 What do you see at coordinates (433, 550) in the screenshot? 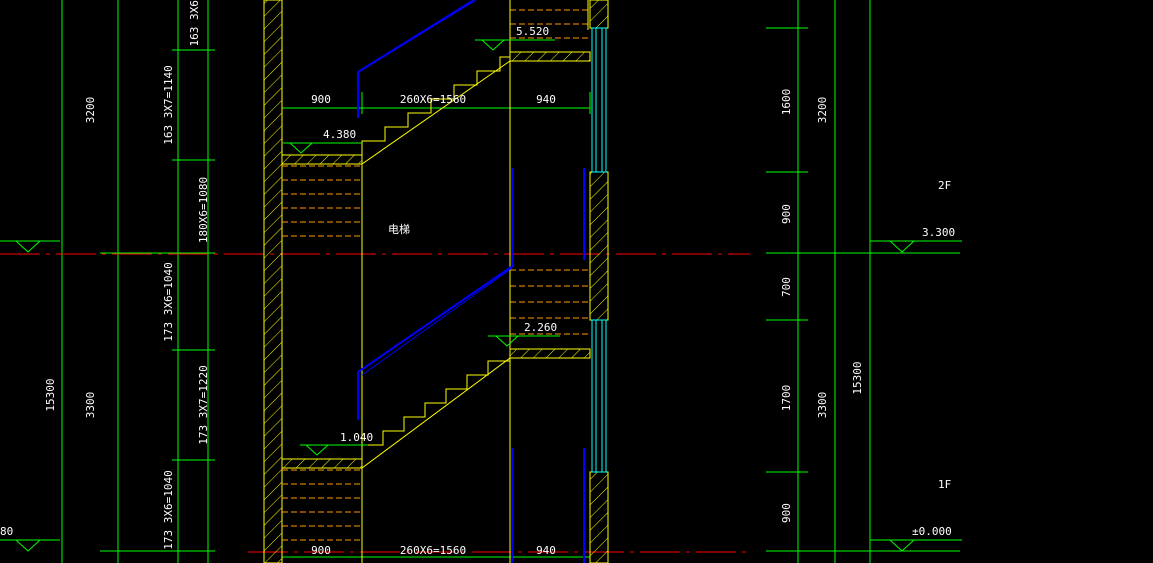
I see `bottom-dim-middle: 260X6=1560` at bounding box center [433, 550].